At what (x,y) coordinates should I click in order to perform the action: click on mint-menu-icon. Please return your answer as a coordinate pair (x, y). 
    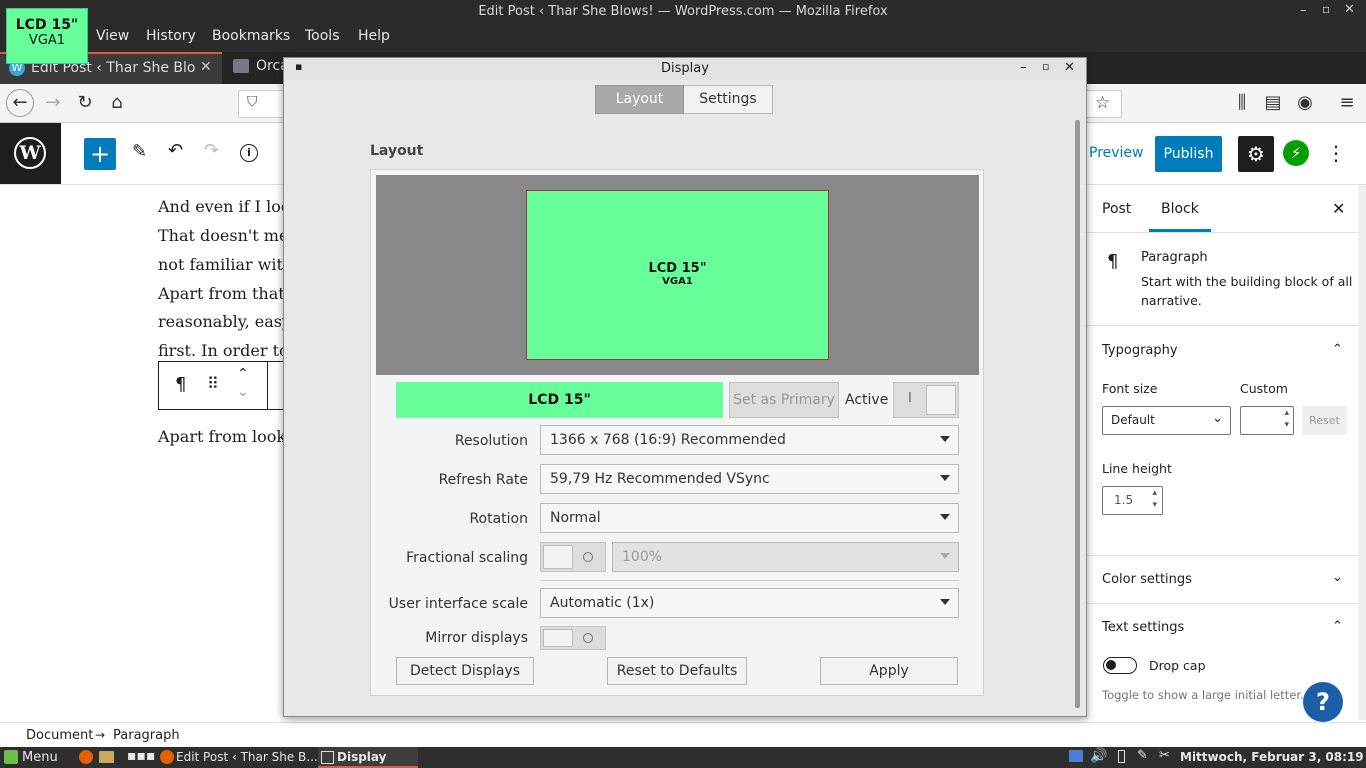
    Looking at the image, I should click on (11, 757).